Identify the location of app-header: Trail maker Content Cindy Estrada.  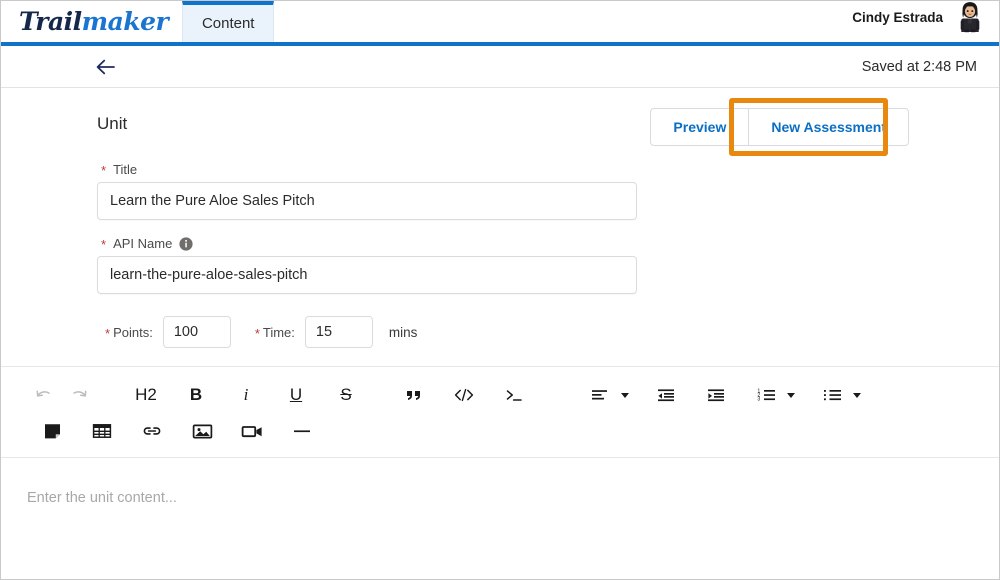
(500, 23).